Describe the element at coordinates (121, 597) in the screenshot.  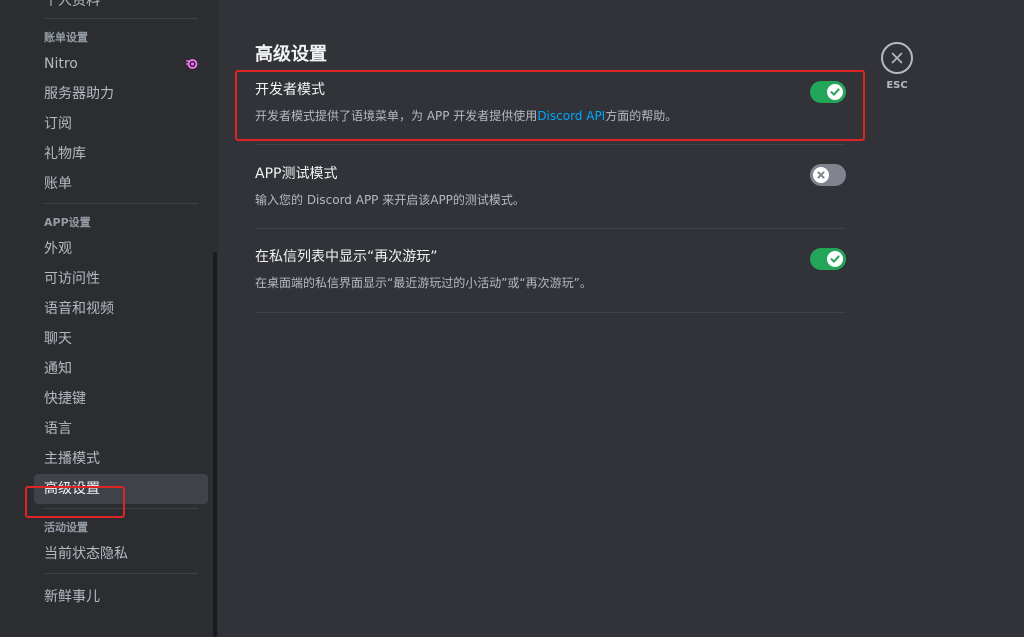
I see `sidebar-item-whats-new: 新鲜事儿` at that location.